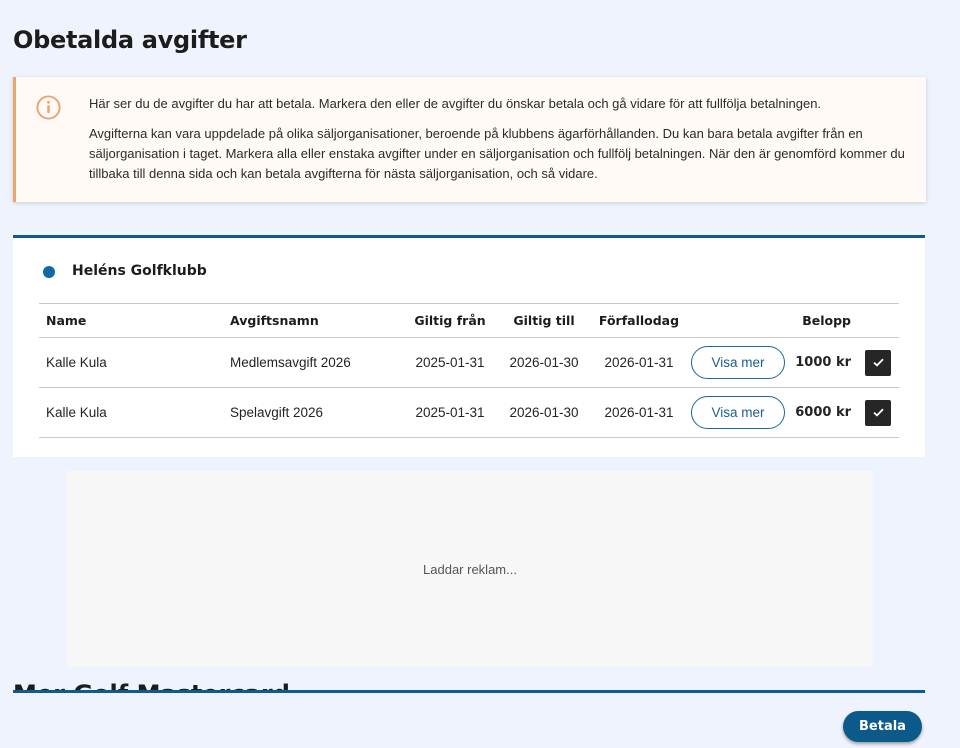 This screenshot has height=748, width=960. I want to click on page-title: Obetalda avgifter, so click(130, 40).